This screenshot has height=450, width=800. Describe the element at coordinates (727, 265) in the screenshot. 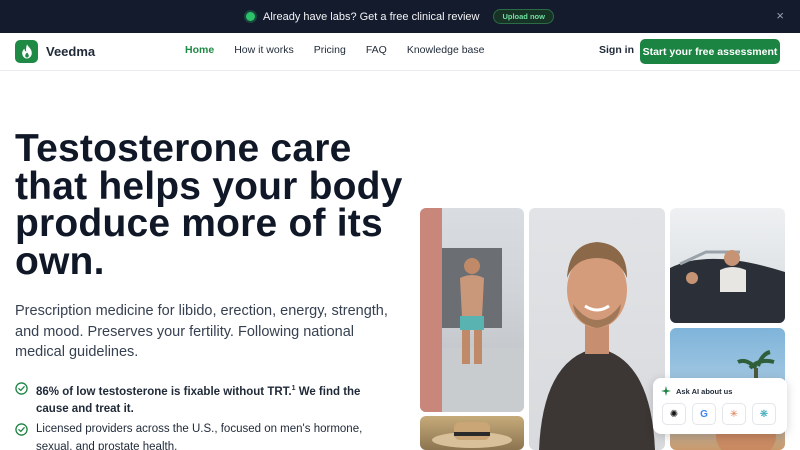

I see `photo-man-convertible` at that location.